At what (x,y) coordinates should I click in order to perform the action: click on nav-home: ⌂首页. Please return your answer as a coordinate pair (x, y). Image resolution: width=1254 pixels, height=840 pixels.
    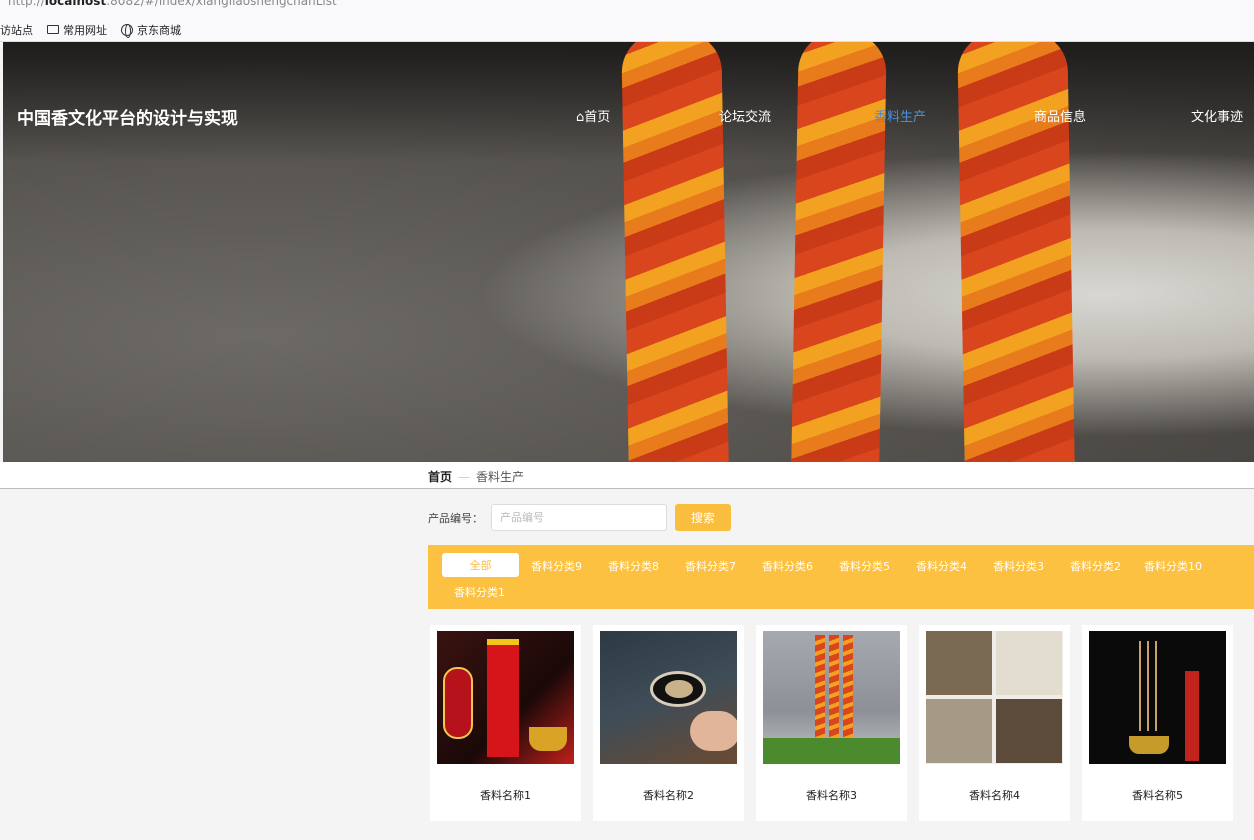
    Looking at the image, I should click on (593, 115).